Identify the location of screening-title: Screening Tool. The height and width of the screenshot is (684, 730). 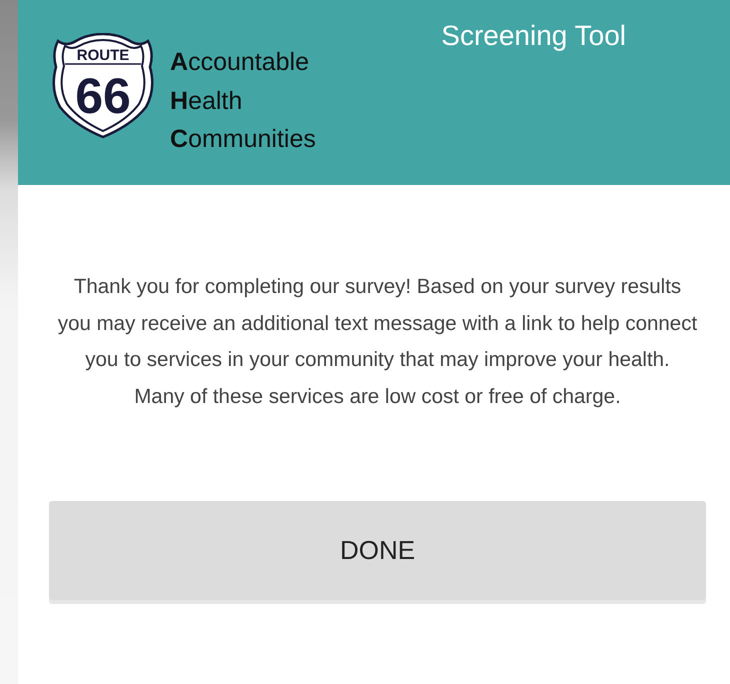
(533, 36).